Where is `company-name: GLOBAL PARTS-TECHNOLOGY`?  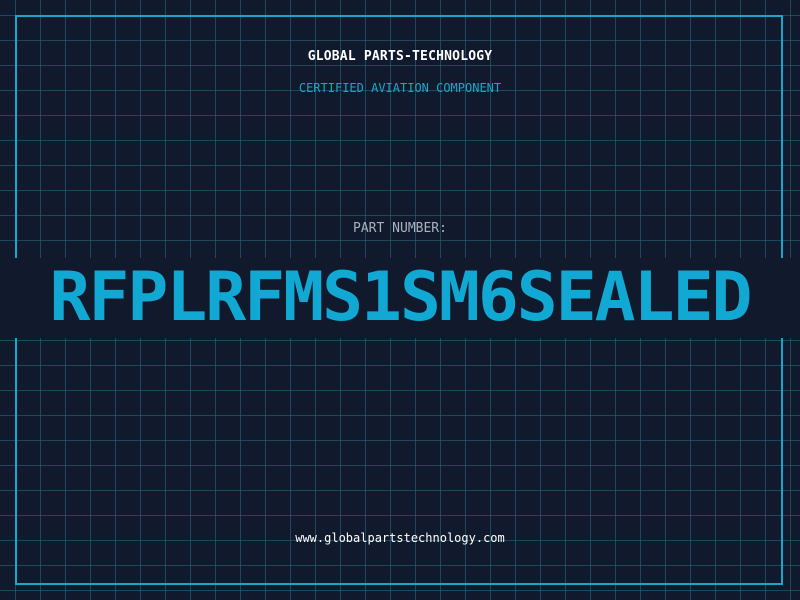 company-name: GLOBAL PARTS-TECHNOLOGY is located at coordinates (400, 56).